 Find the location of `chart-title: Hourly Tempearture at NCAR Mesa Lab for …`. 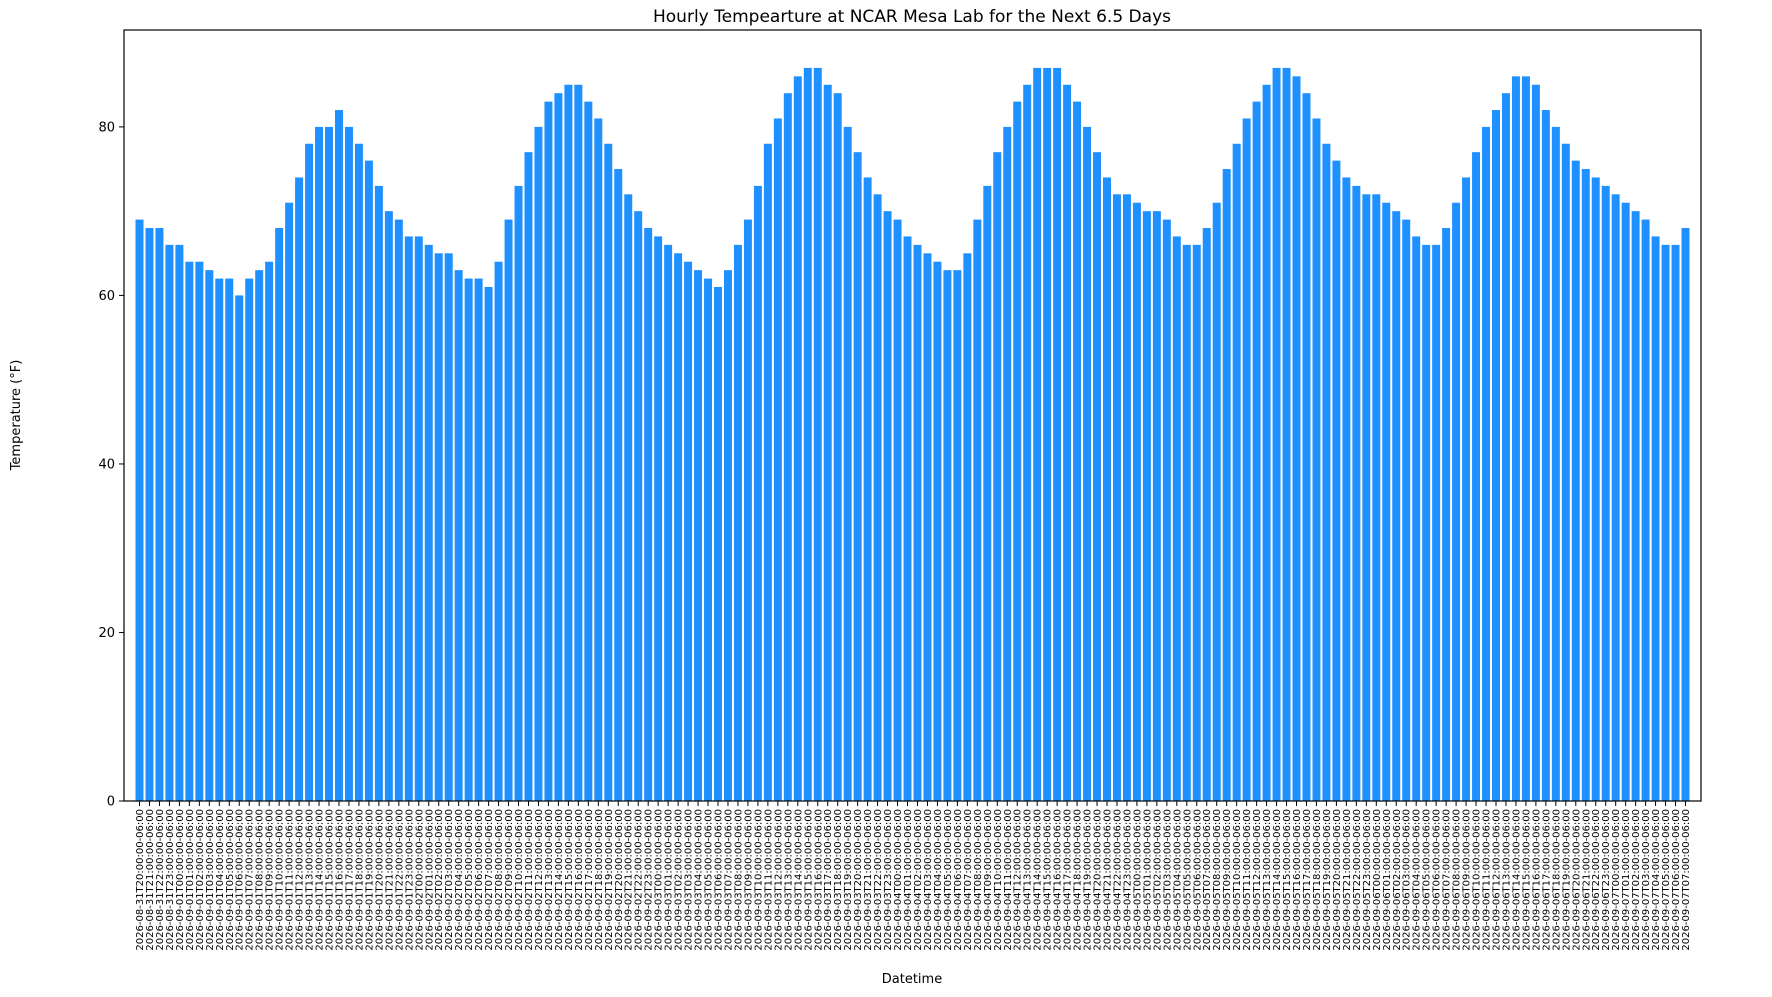

chart-title: Hourly Tempearture at NCAR Mesa Lab for … is located at coordinates (912, 17).